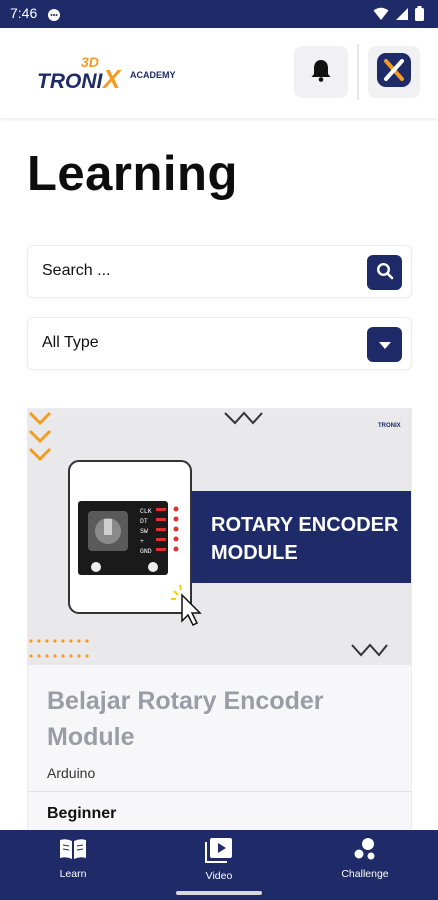 This screenshot has width=438, height=900. I want to click on course-category: Arduino, so click(71, 773).